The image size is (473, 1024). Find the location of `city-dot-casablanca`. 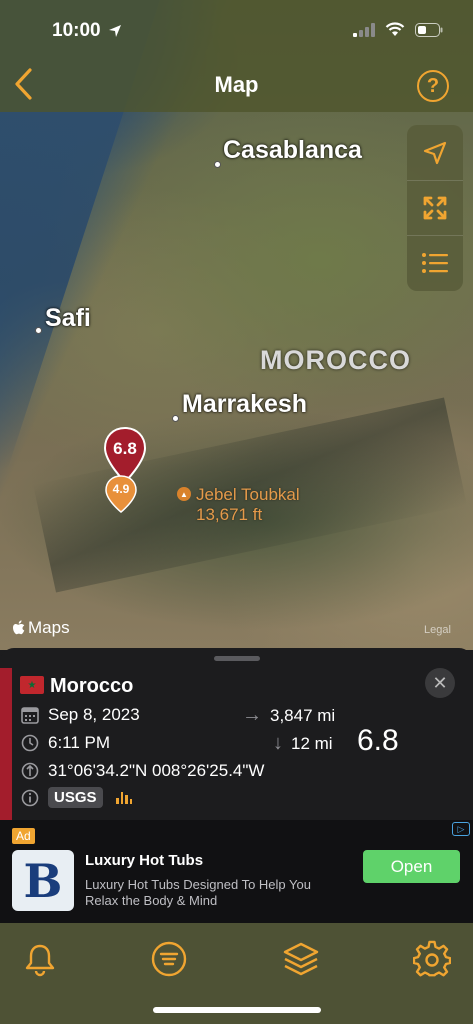

city-dot-casablanca is located at coordinates (217, 164).